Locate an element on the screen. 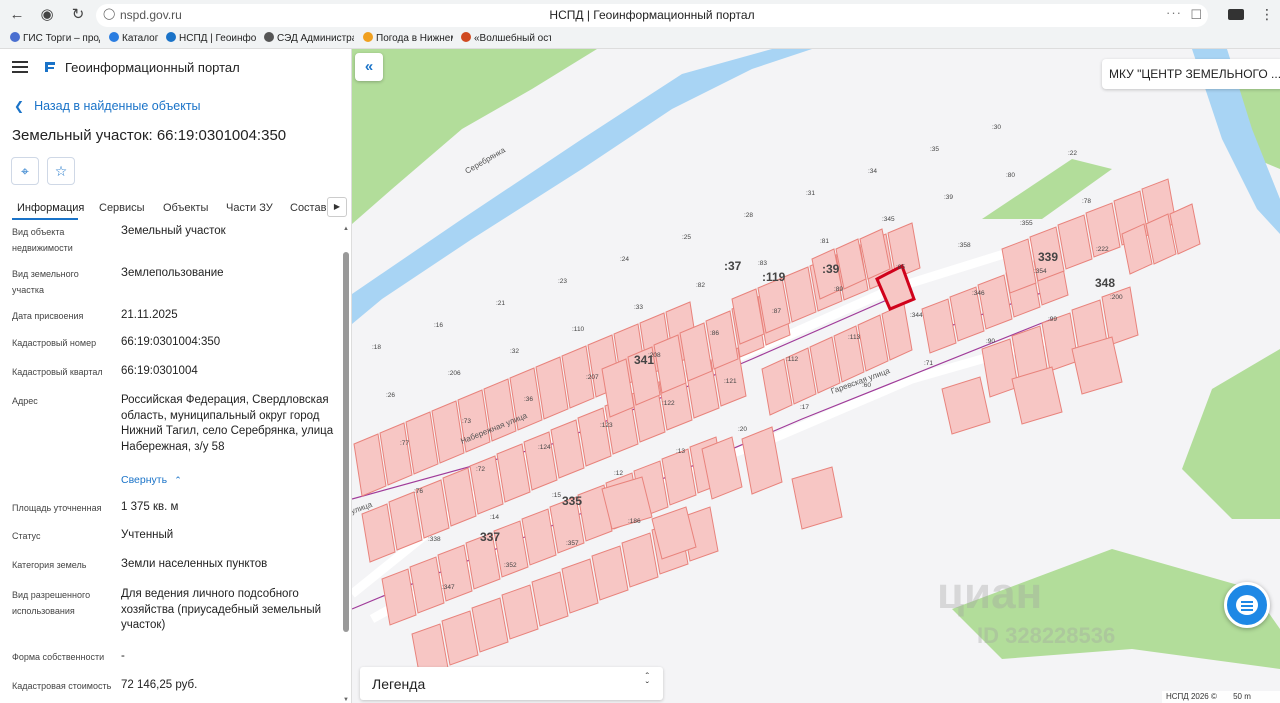 The height and width of the screenshot is (703, 1280). tab-composition: Состав is located at coordinates (308, 208).